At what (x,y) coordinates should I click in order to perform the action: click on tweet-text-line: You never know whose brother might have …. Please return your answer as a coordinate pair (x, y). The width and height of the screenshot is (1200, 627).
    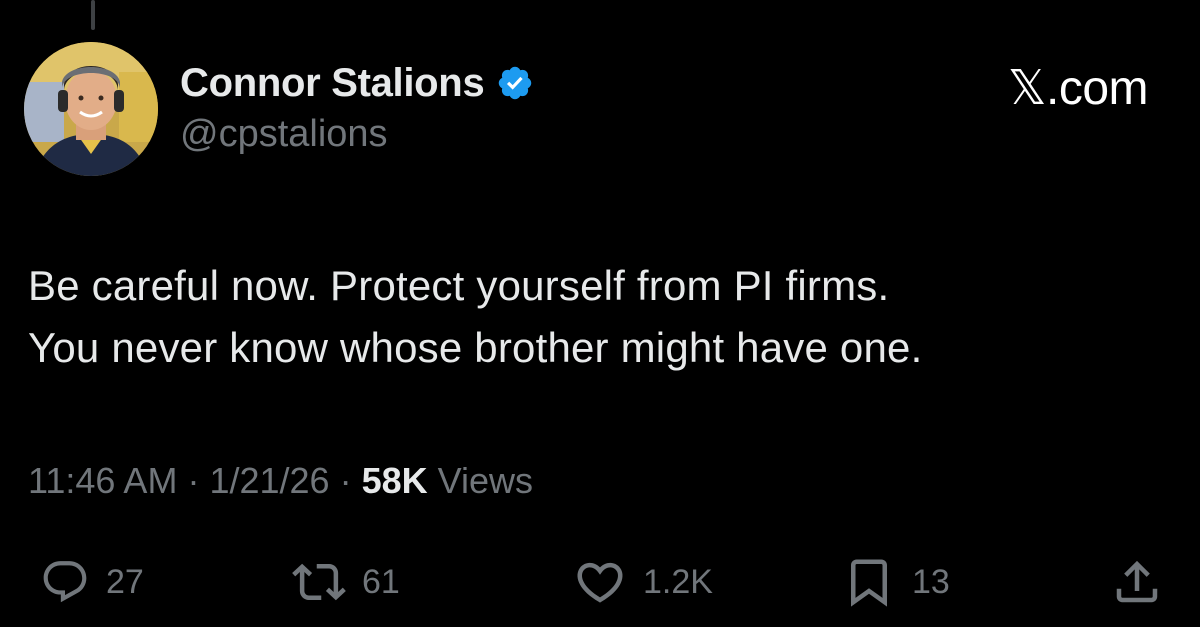
    Looking at the image, I should click on (475, 347).